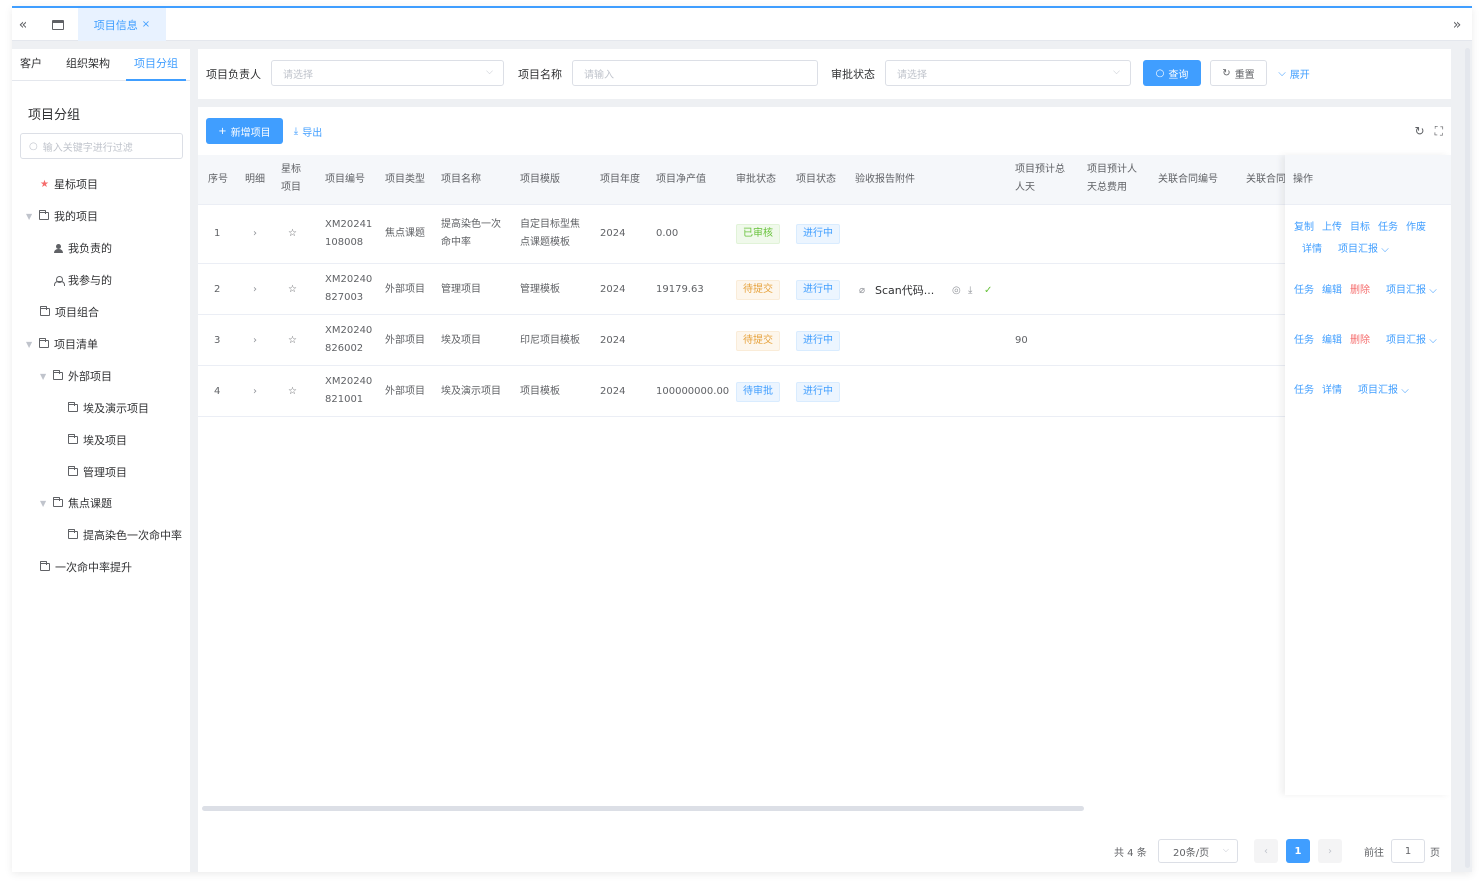 Image resolution: width=1484 pixels, height=888 pixels. I want to click on cell-type: 外部项目, so click(405, 289).